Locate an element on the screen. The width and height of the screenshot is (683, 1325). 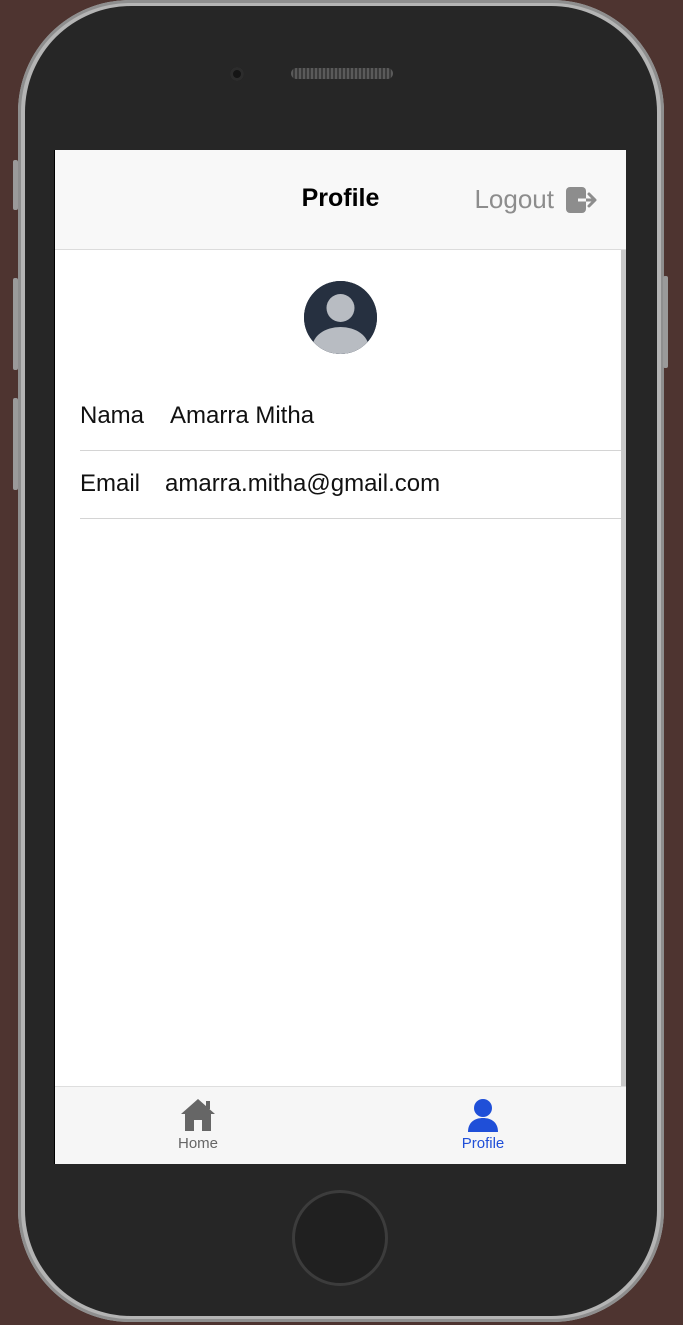
field-label: Nama is located at coordinates (112, 415).